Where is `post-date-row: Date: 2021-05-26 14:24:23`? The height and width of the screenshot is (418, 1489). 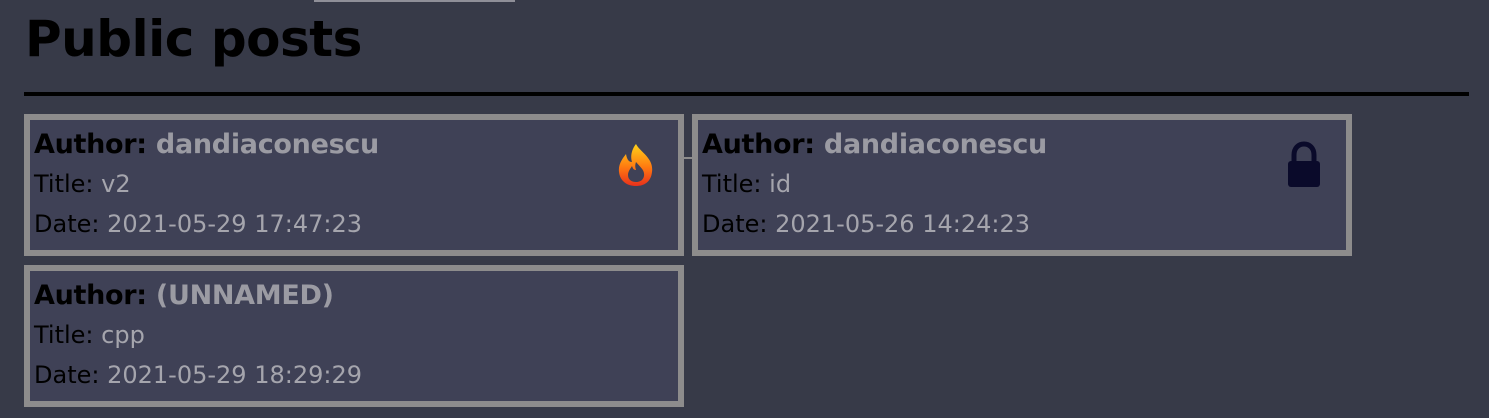 post-date-row: Date: 2021-05-26 14:24:23 is located at coordinates (1024, 224).